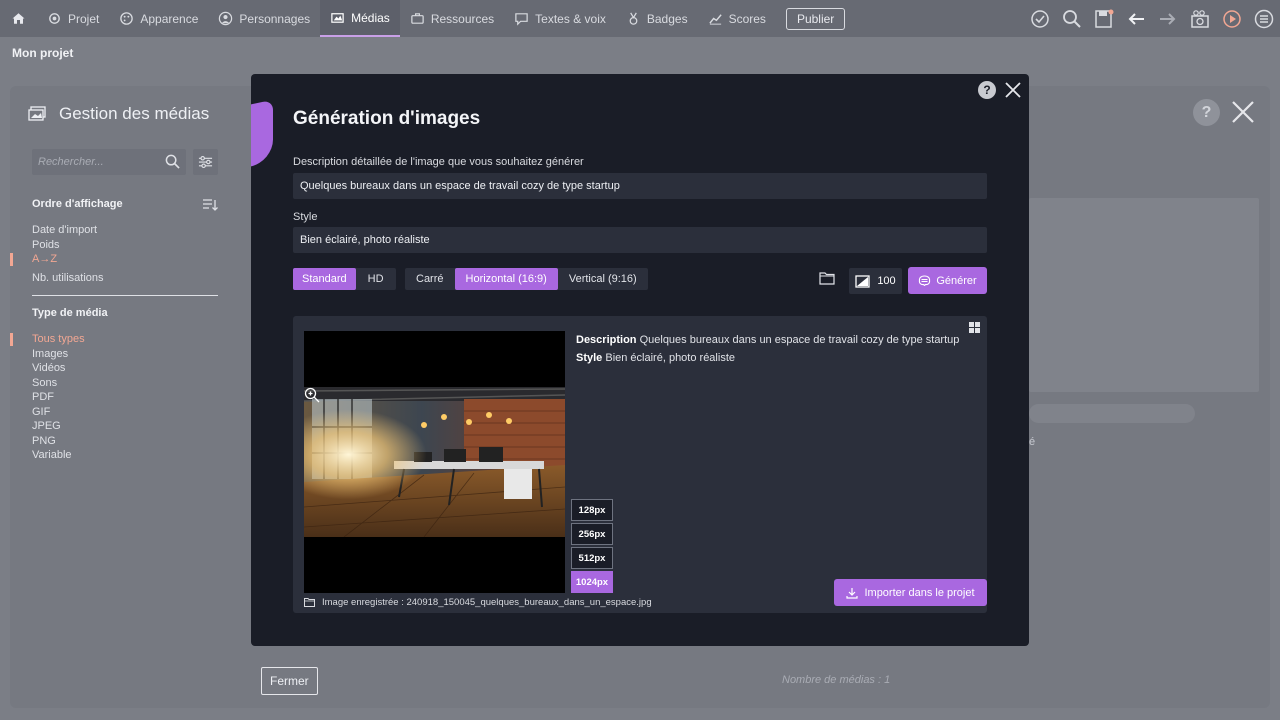  Describe the element at coordinates (592, 582) in the screenshot. I see `size-1024-button: 1024px` at that location.